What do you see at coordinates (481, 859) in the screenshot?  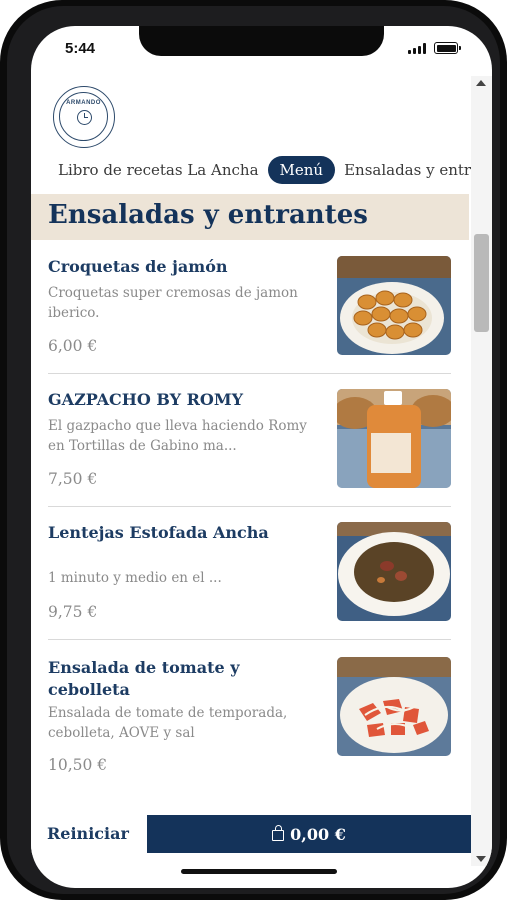 I see `scroll-down-icon` at bounding box center [481, 859].